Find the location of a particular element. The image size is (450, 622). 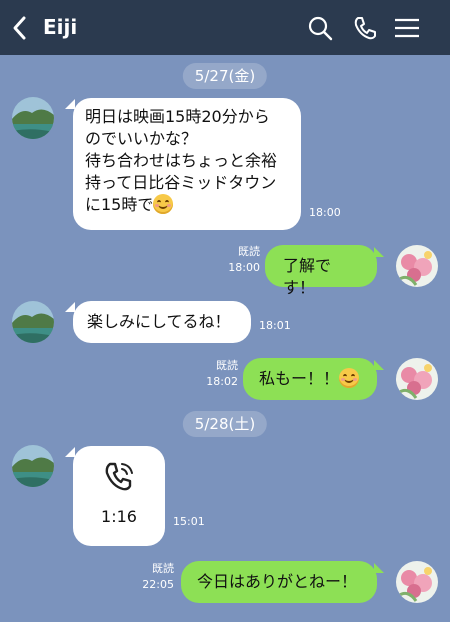

menu-button is located at coordinates (407, 28).